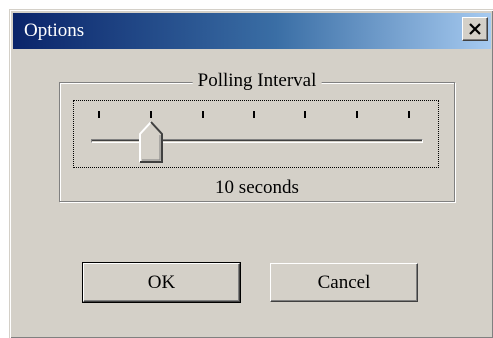  Describe the element at coordinates (161, 282) in the screenshot. I see `ok-button: OK` at that location.